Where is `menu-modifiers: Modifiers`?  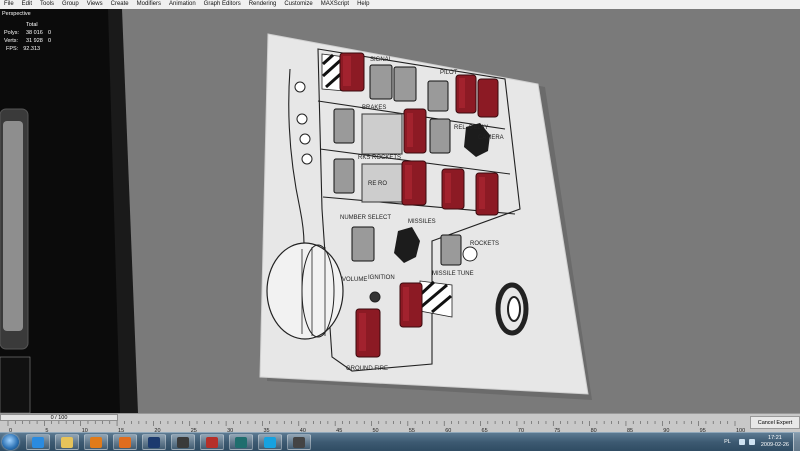
menu-modifiers: Modifiers is located at coordinates (149, 4).